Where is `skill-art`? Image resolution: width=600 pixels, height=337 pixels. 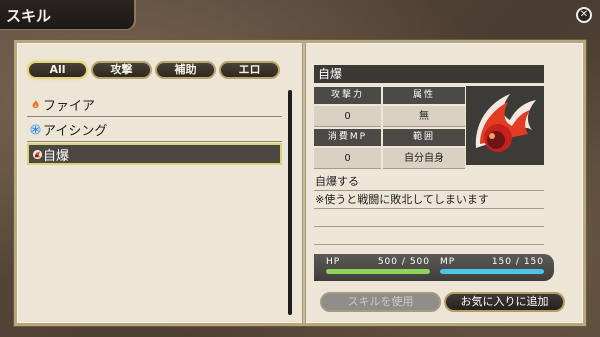
skill-art is located at coordinates (505, 125).